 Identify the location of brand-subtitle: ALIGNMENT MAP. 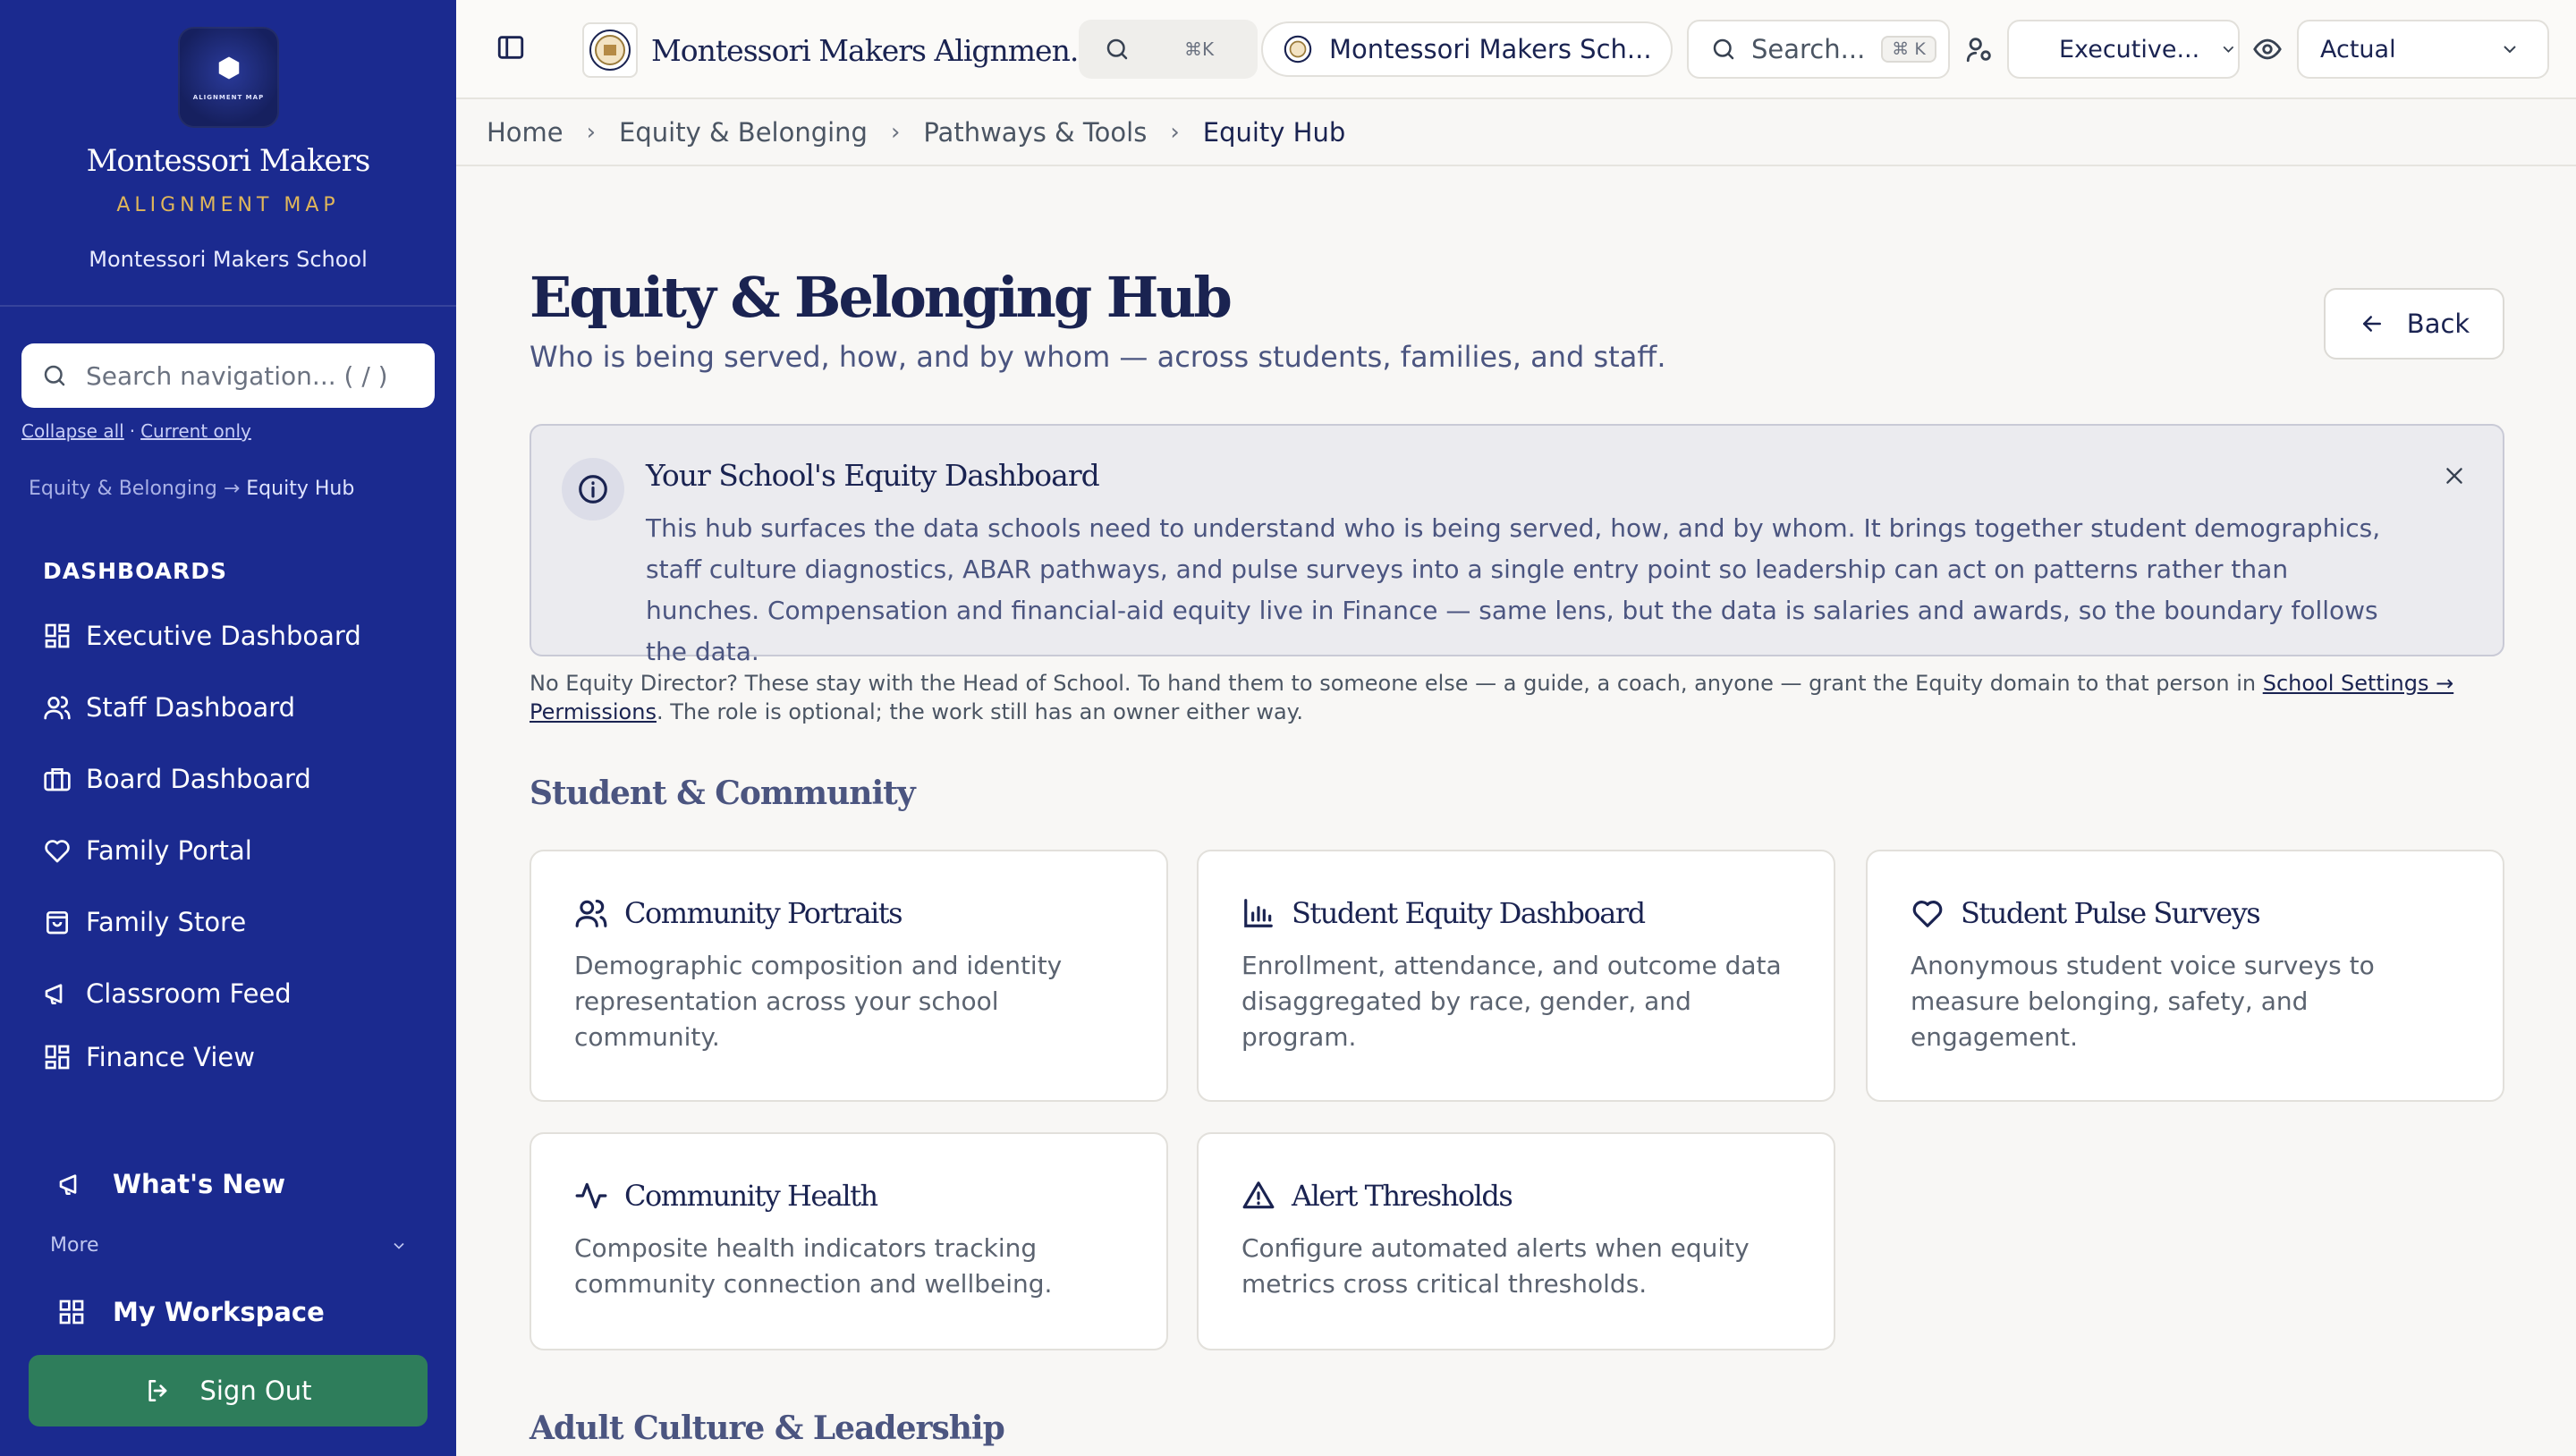
(228, 205).